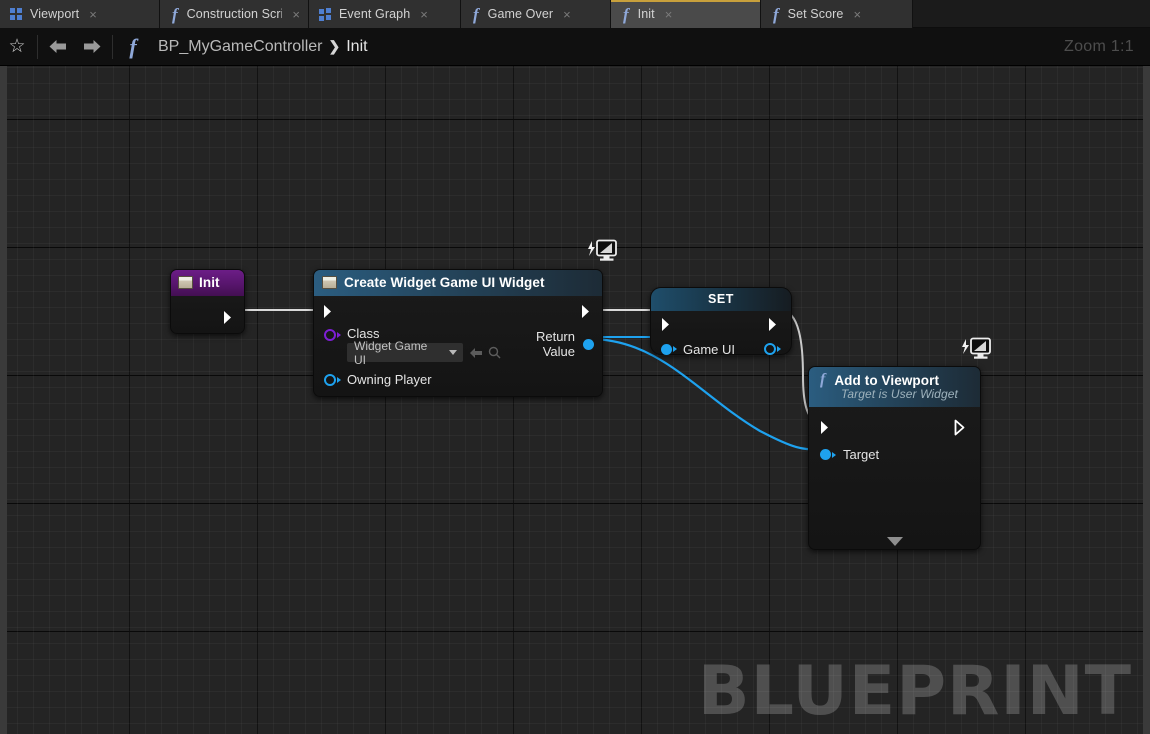 This screenshot has height=734, width=1150. I want to click on forward-arrow-icon, so click(92, 46).